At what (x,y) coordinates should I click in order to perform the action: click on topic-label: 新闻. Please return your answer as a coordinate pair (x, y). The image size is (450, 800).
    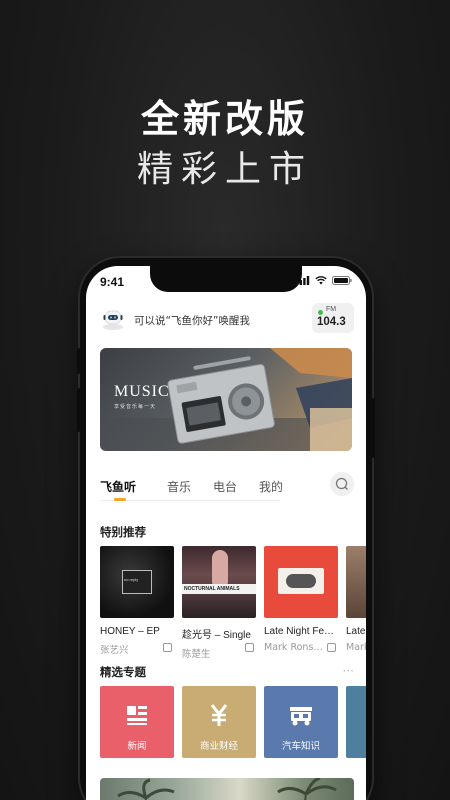
    Looking at the image, I should click on (137, 746).